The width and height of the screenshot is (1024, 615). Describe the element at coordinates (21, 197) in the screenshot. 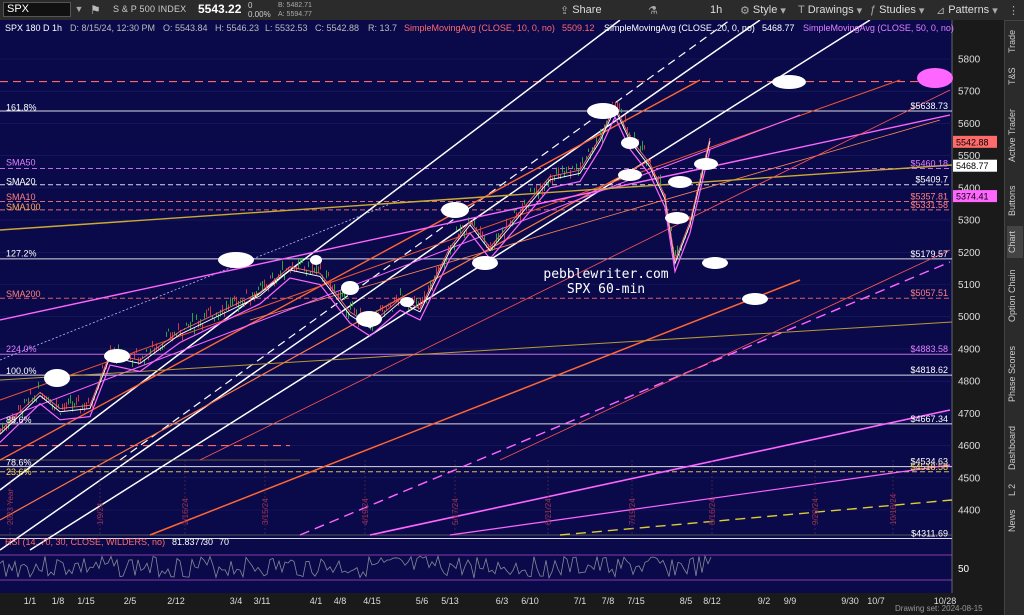

I see `left-level-label: SMA10` at that location.